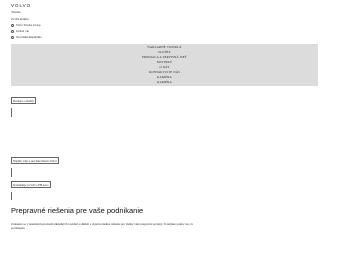 The image size is (350, 262). What do you see at coordinates (164, 62) in the screenshot?
I see `menu-item-news: NOVINKY` at bounding box center [164, 62].